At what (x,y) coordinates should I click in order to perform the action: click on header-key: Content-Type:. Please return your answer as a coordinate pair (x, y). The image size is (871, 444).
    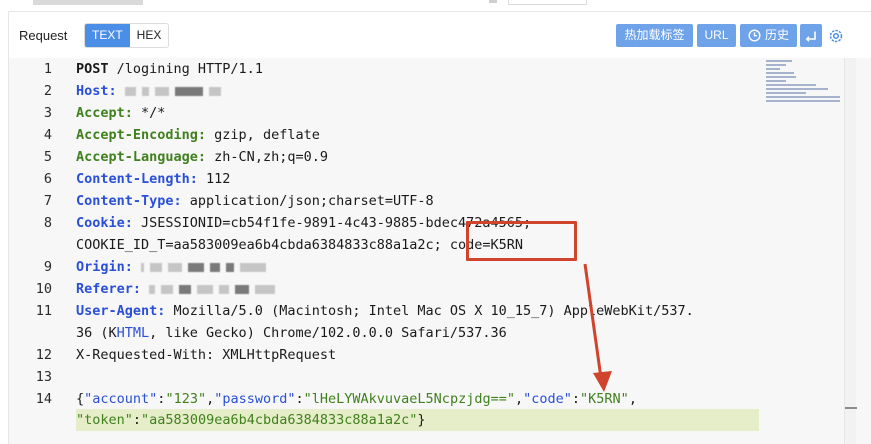
    Looking at the image, I should click on (129, 201).